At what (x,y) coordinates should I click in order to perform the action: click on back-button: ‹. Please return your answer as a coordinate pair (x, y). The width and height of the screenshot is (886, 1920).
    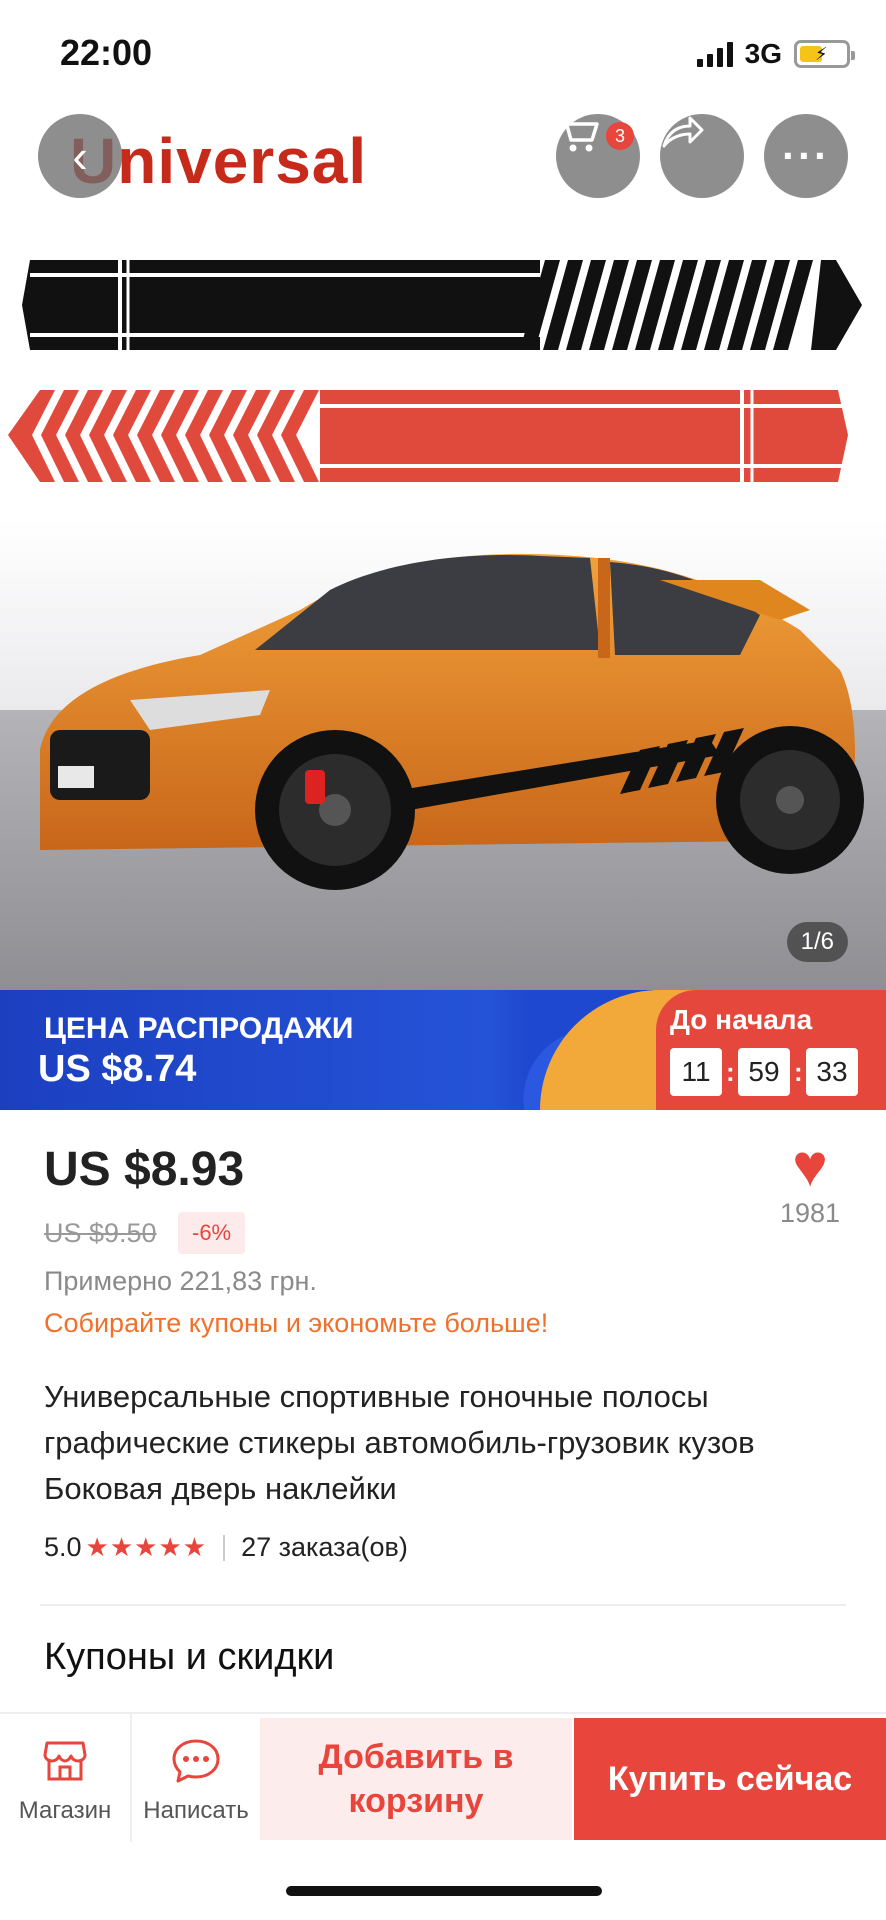
    Looking at the image, I should click on (80, 156).